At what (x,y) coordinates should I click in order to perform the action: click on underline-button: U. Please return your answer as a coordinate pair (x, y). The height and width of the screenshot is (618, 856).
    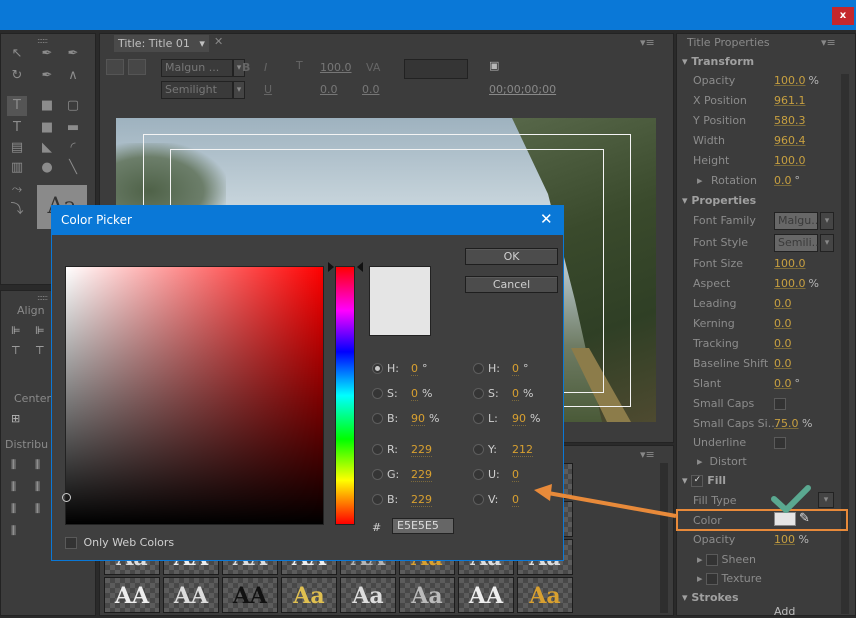
    Looking at the image, I should click on (268, 89).